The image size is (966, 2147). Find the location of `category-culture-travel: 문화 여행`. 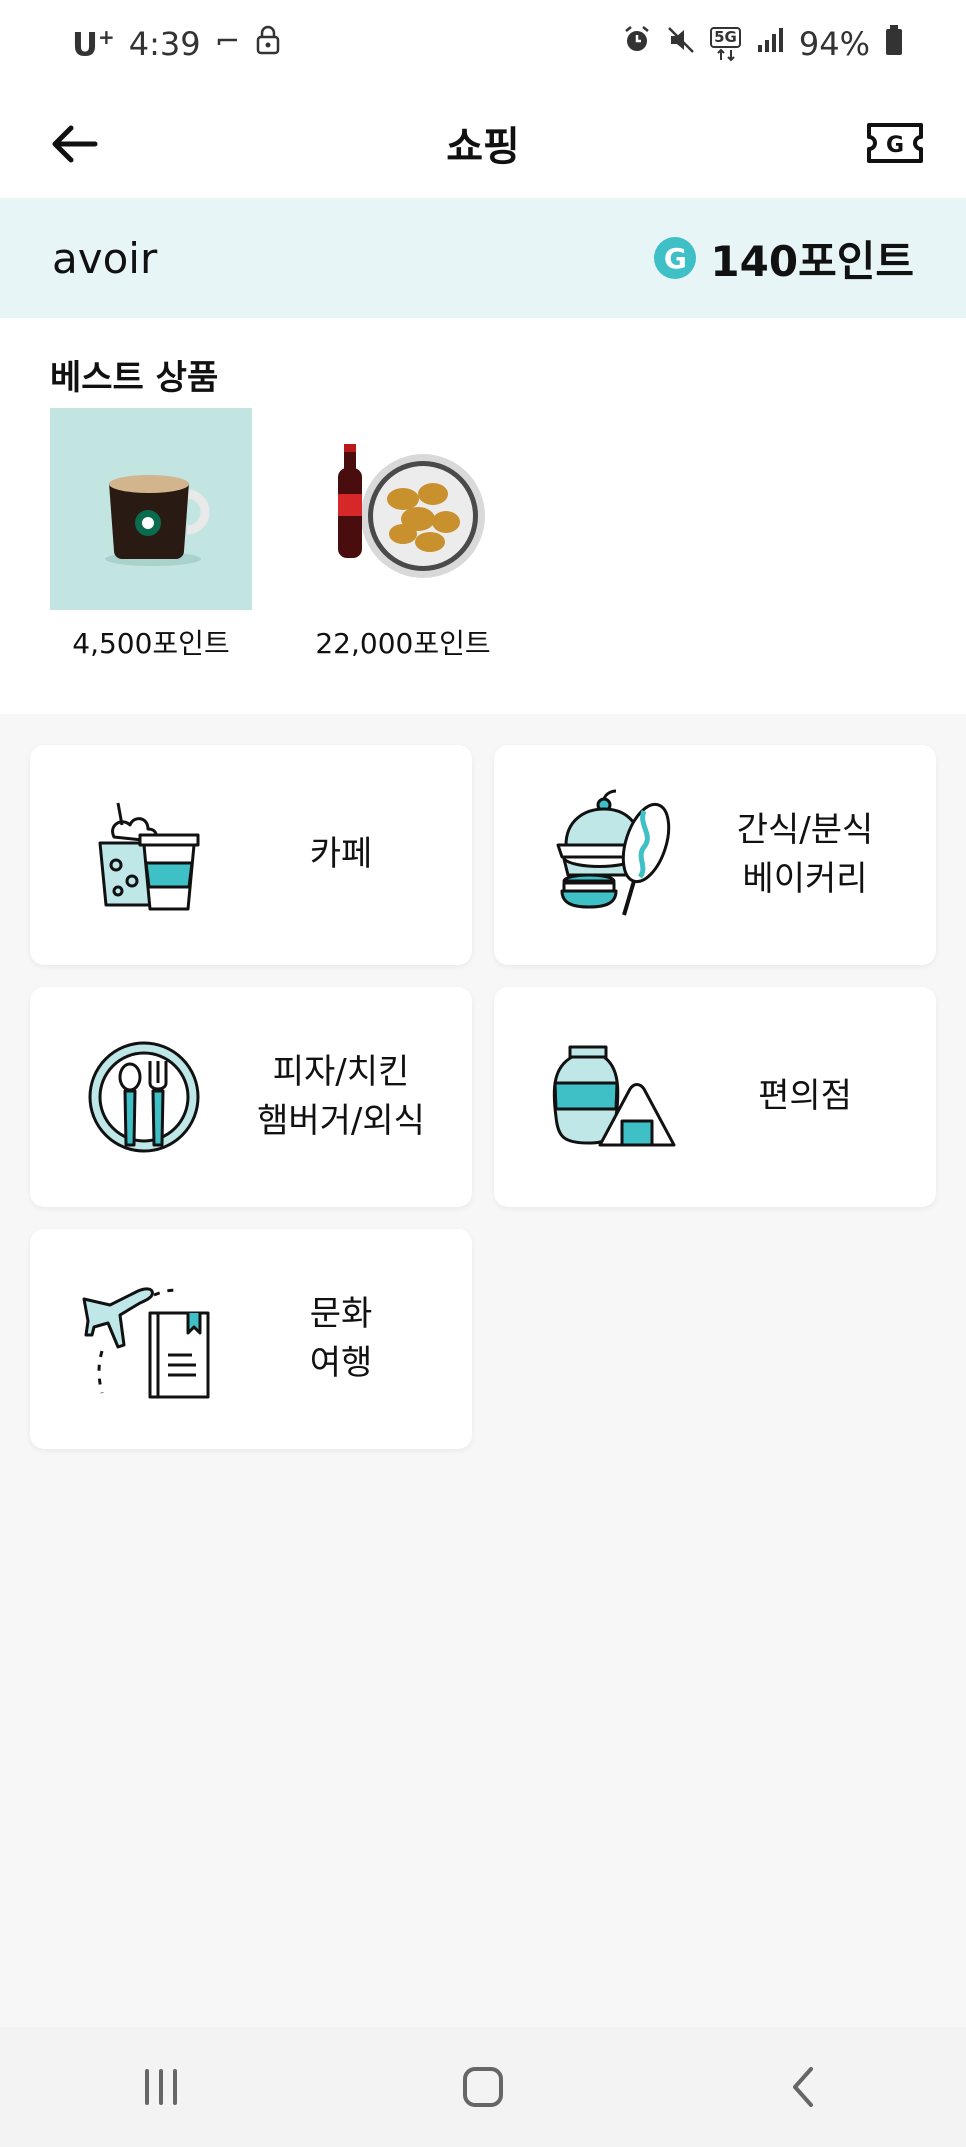

category-culture-travel: 문화 여행 is located at coordinates (251, 1339).